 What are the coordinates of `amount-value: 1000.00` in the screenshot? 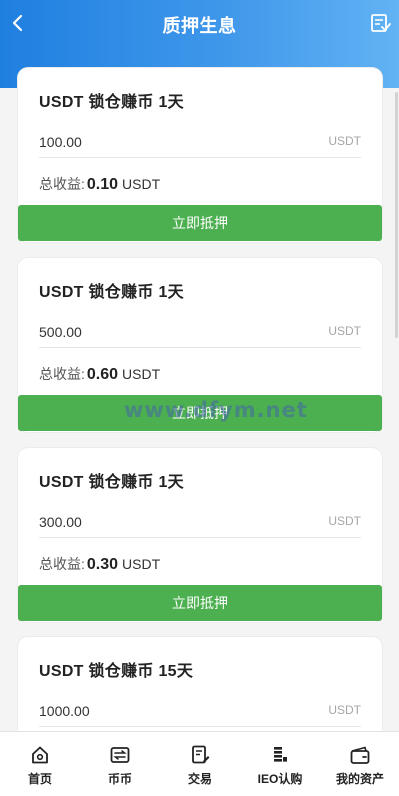 It's located at (64, 711).